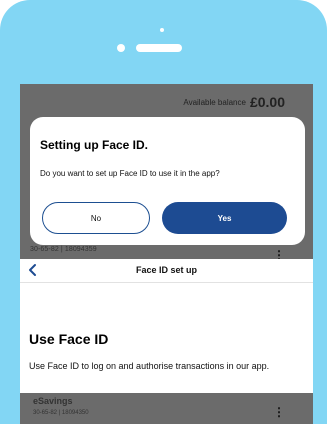  What do you see at coordinates (159, 48) in the screenshot?
I see `phone-speaker-icon` at bounding box center [159, 48].